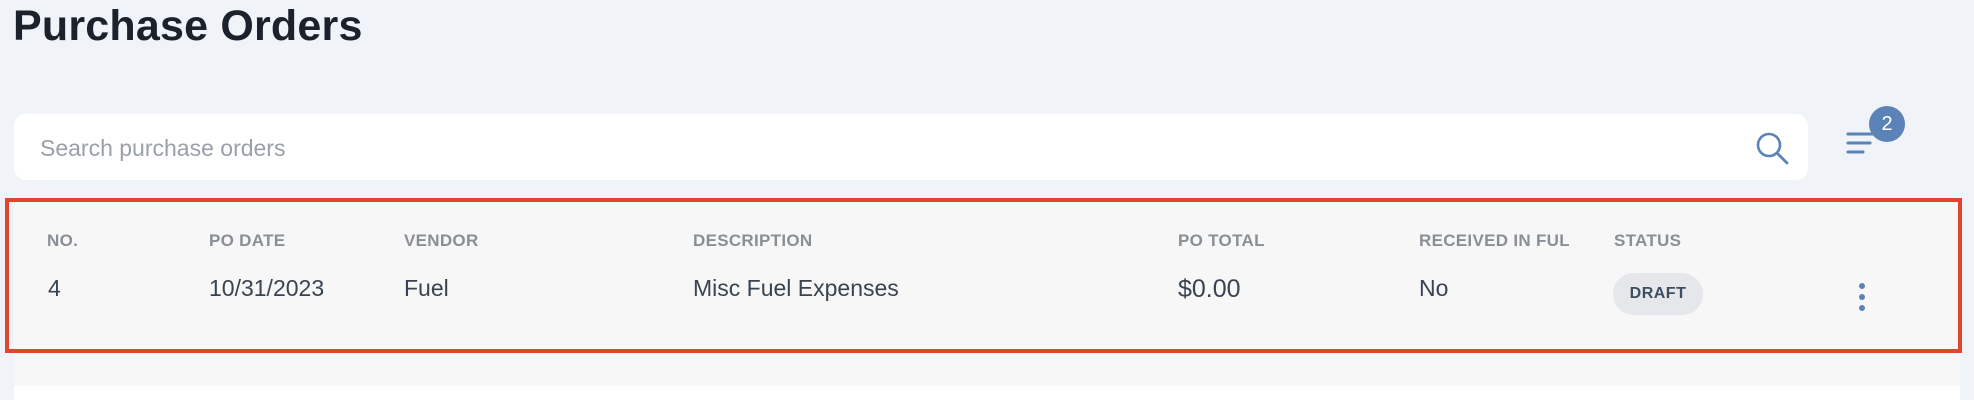 The width and height of the screenshot is (1974, 400). I want to click on cell-po-date: 10/31/2023, so click(267, 288).